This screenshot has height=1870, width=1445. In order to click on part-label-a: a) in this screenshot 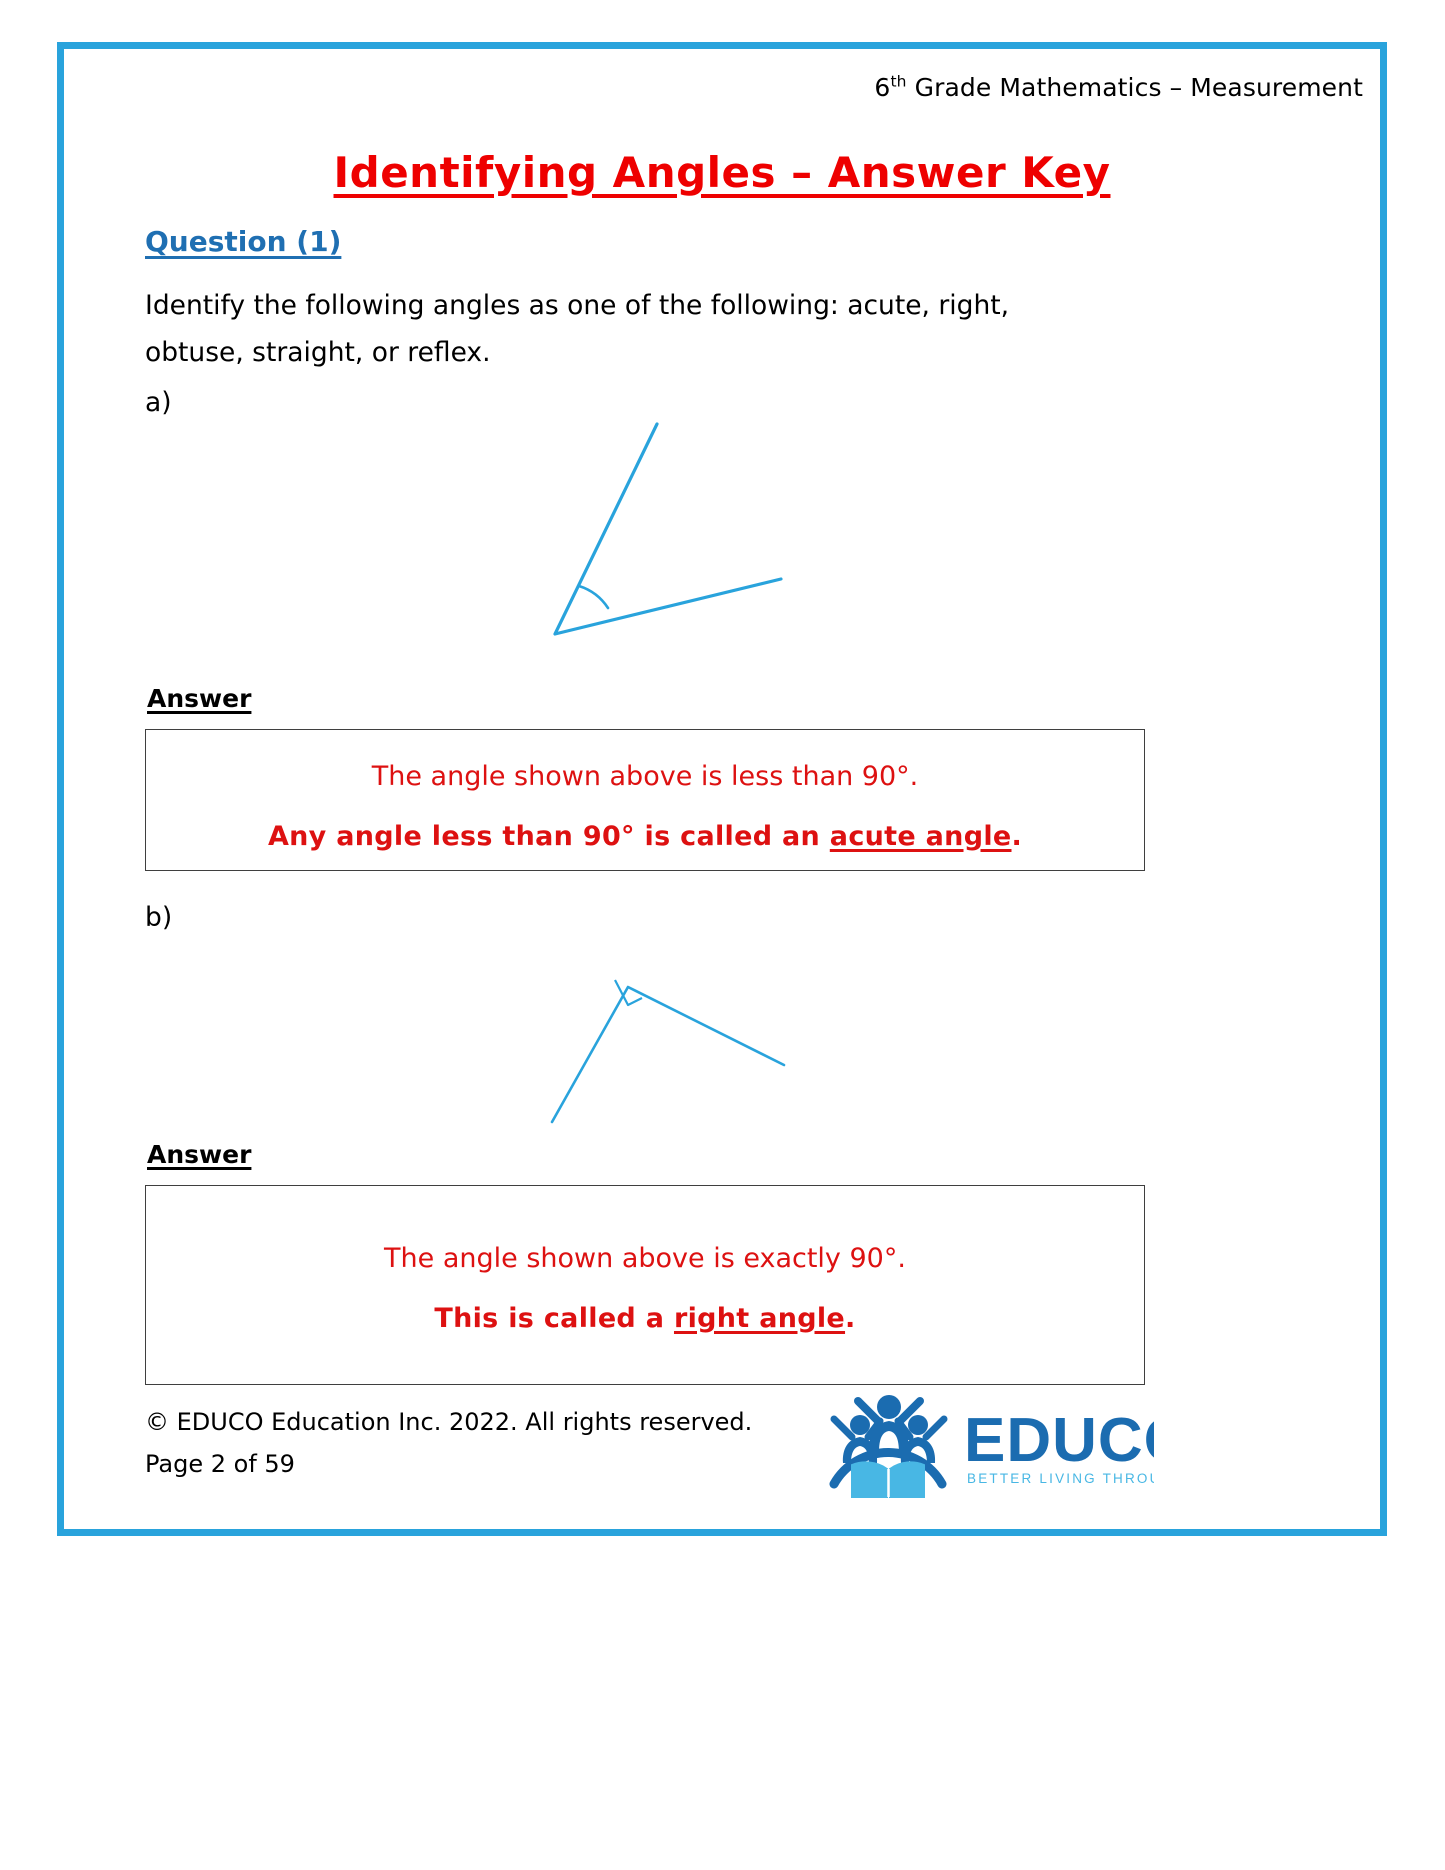, I will do `click(158, 402)`.